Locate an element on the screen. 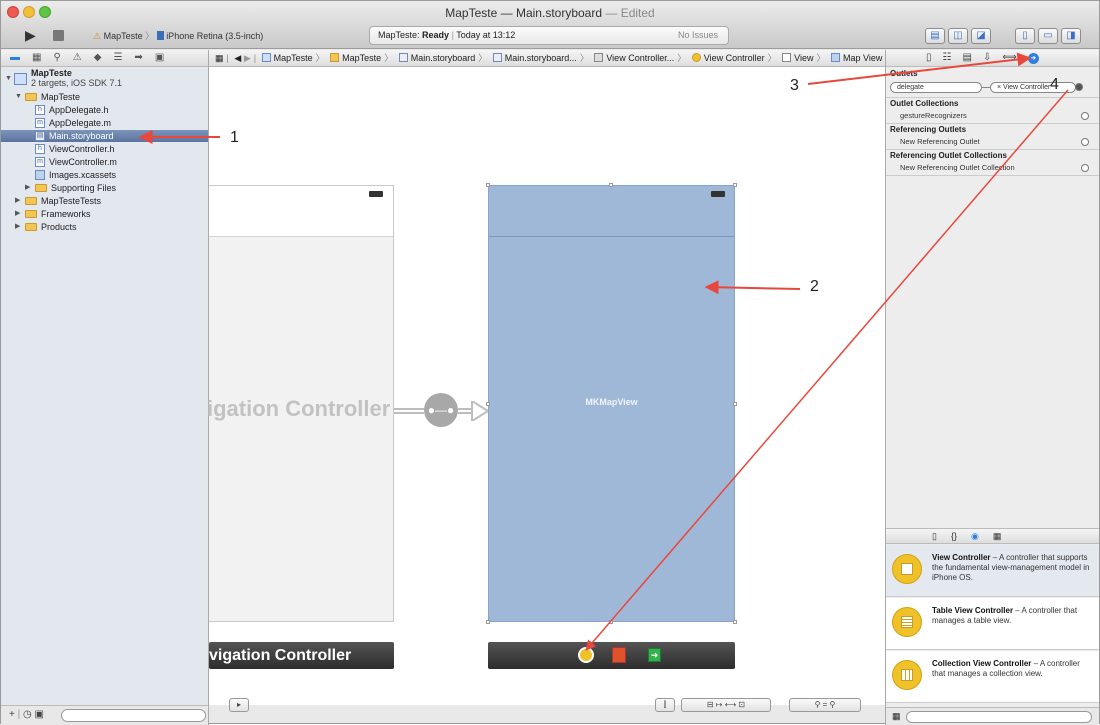 The image size is (1100, 725). outlets-section: Outlets delegate × View Controller is located at coordinates (992, 83).